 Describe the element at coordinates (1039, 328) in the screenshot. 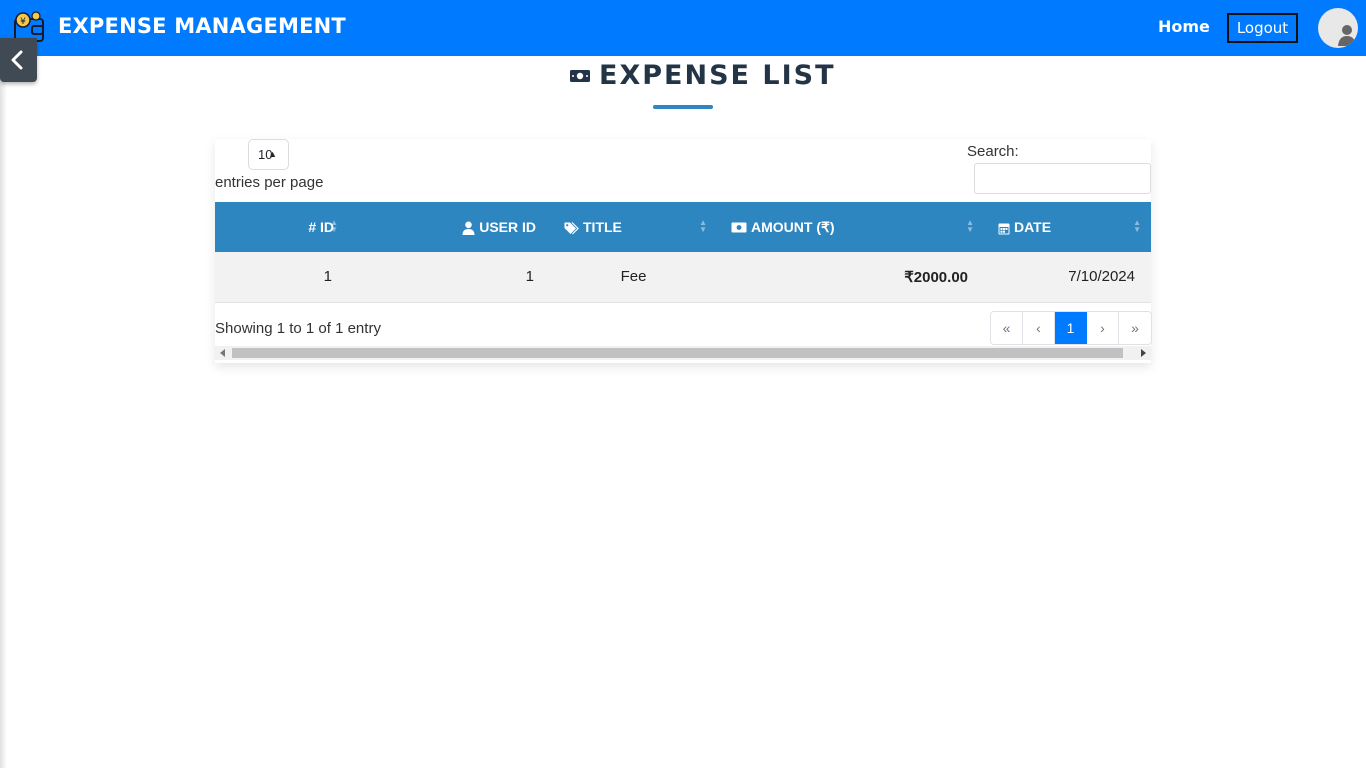

I see `pagination-prev-button: ‹` at that location.